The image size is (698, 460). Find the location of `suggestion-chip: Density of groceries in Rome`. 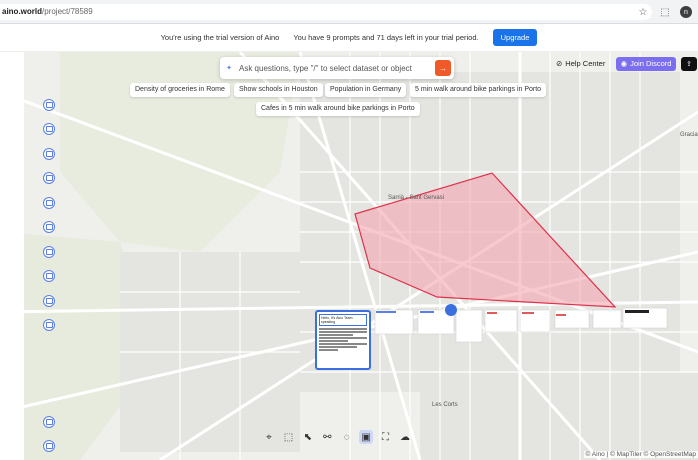

suggestion-chip: Density of groceries in Rome is located at coordinates (180, 90).